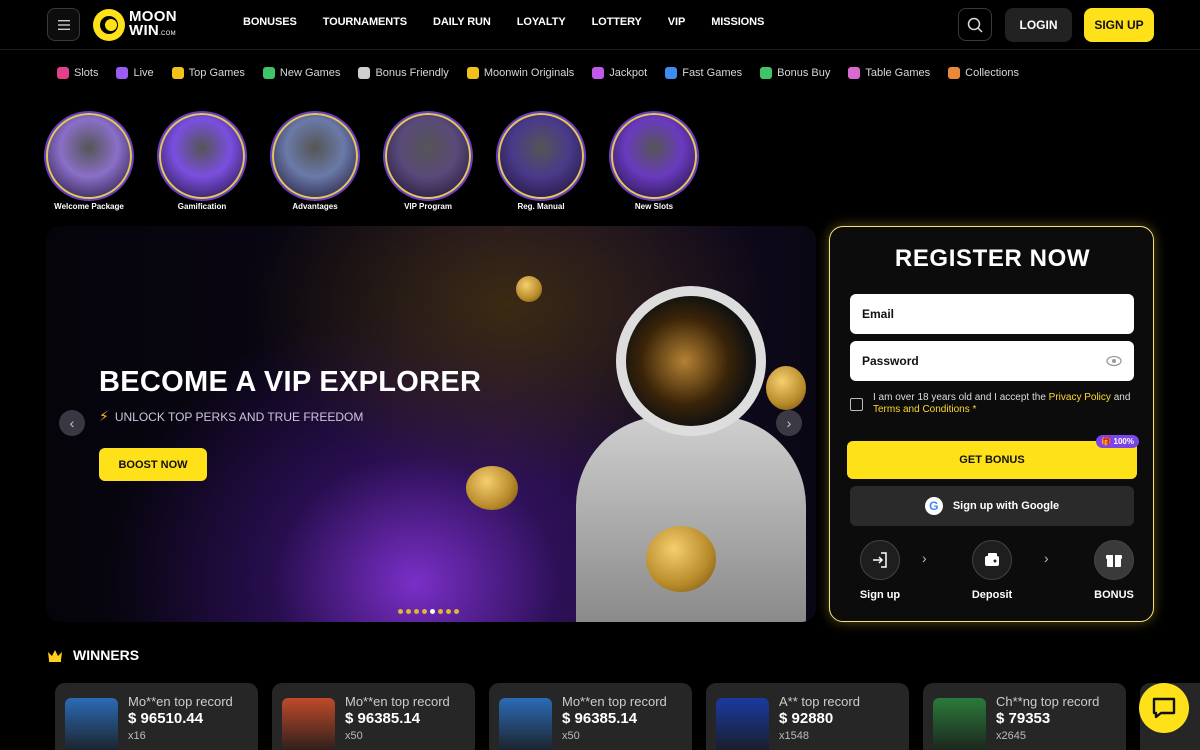 This screenshot has width=1200, height=750. I want to click on chat-button, so click(1164, 708).